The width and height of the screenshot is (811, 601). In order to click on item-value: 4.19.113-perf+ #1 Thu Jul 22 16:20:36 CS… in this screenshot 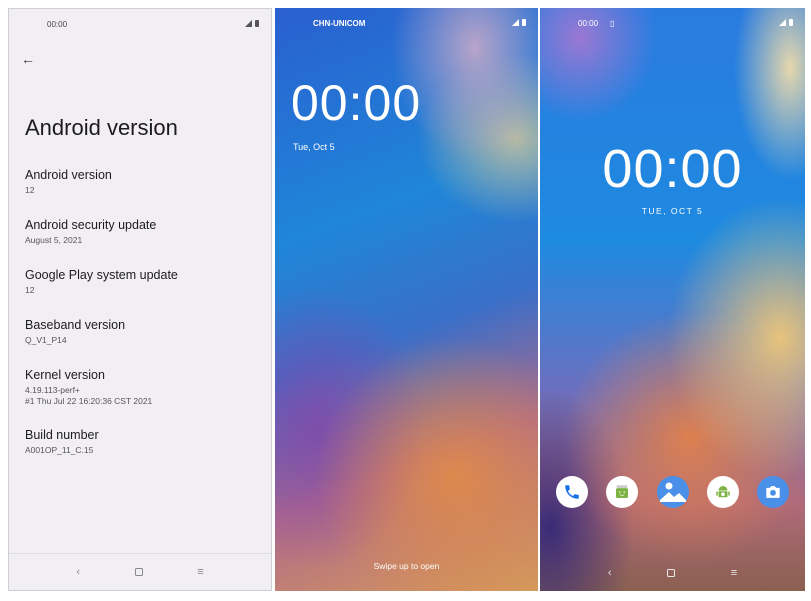, I will do `click(89, 395)`.